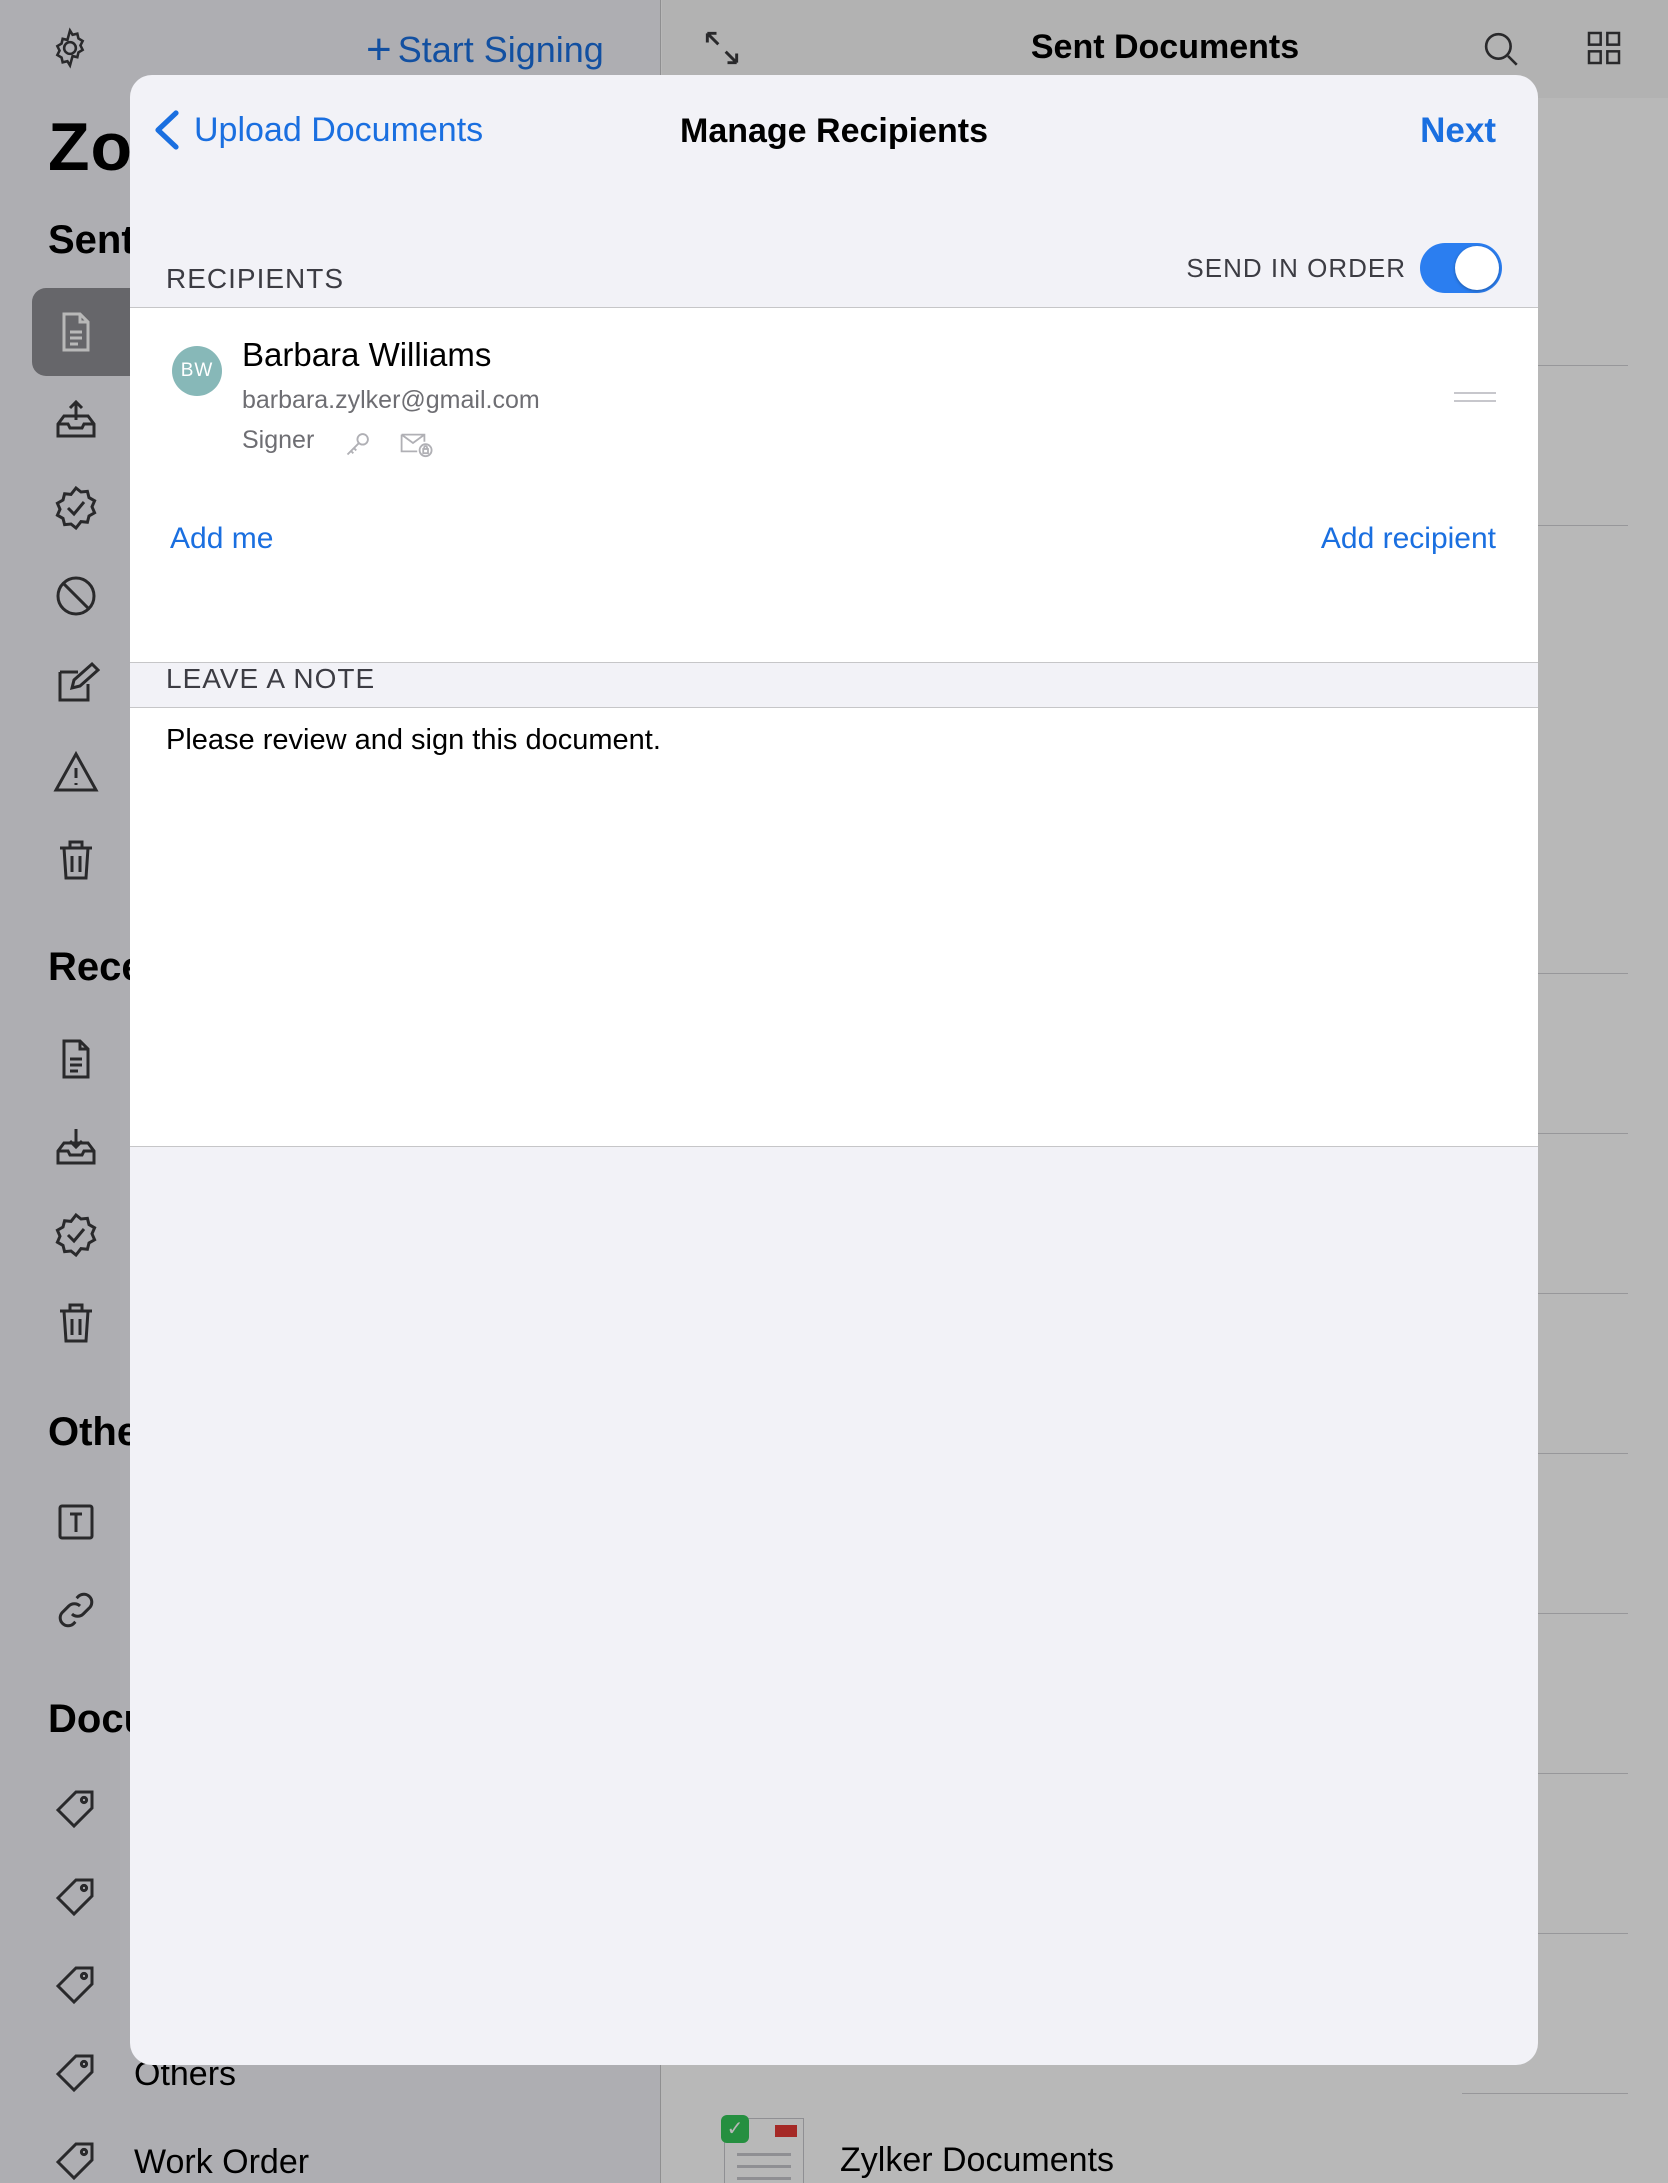 This screenshot has height=2183, width=1668. What do you see at coordinates (1296, 267) in the screenshot?
I see `send-in-order-label: SEND IN ORDER` at bounding box center [1296, 267].